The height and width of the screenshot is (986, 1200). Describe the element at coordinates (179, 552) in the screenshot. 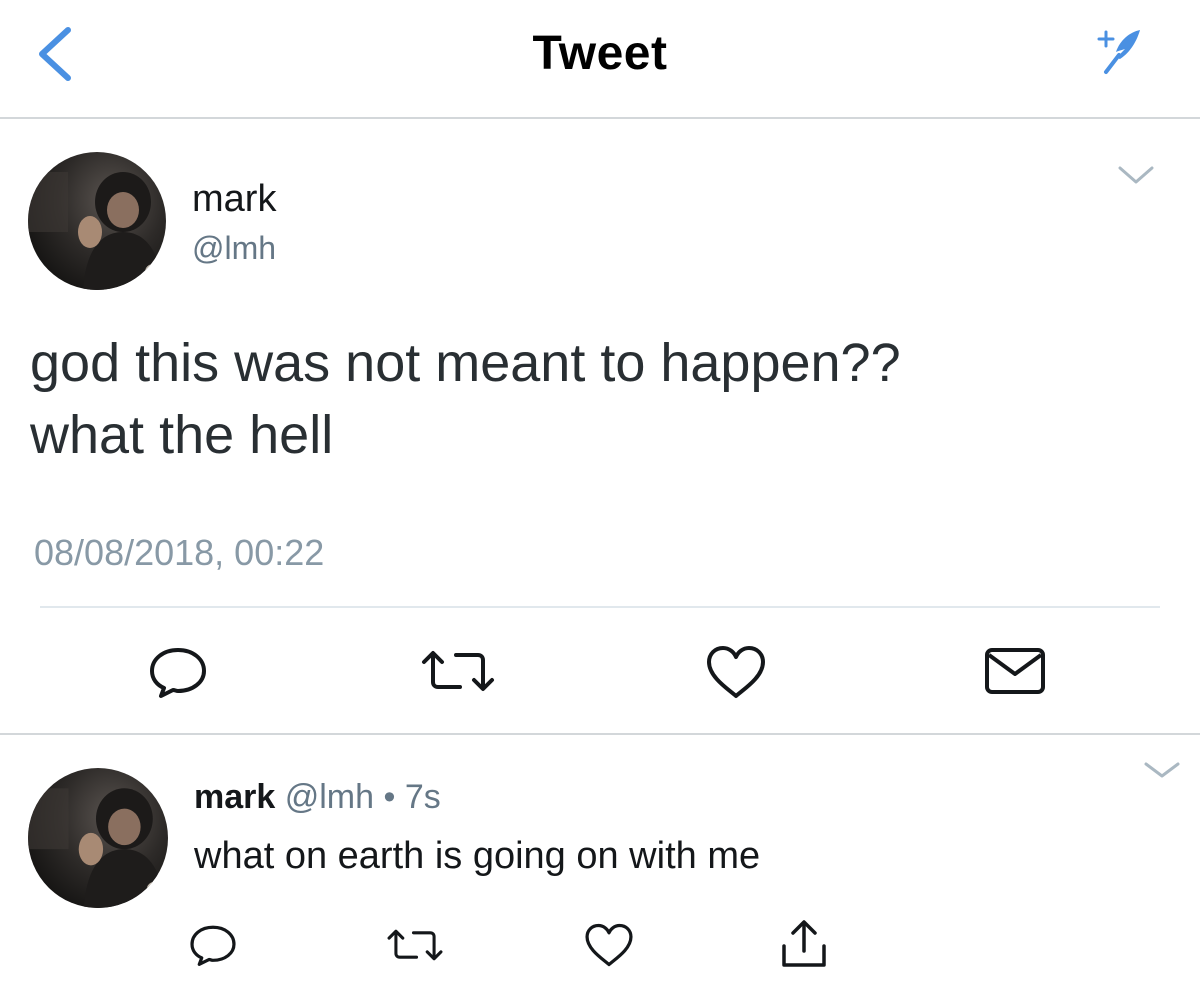

I see `tweet-timestamp: 08/08/2018, 00:22` at that location.